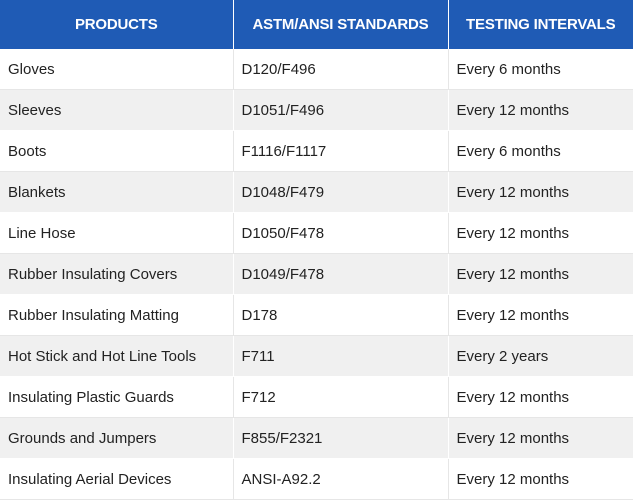 This screenshot has height=501, width=633. I want to click on standard-cell: D178, so click(341, 315).